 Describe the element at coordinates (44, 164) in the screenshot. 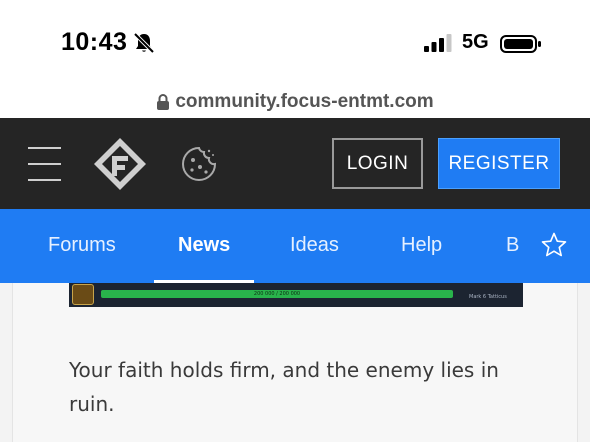

I see `menu-icon` at that location.